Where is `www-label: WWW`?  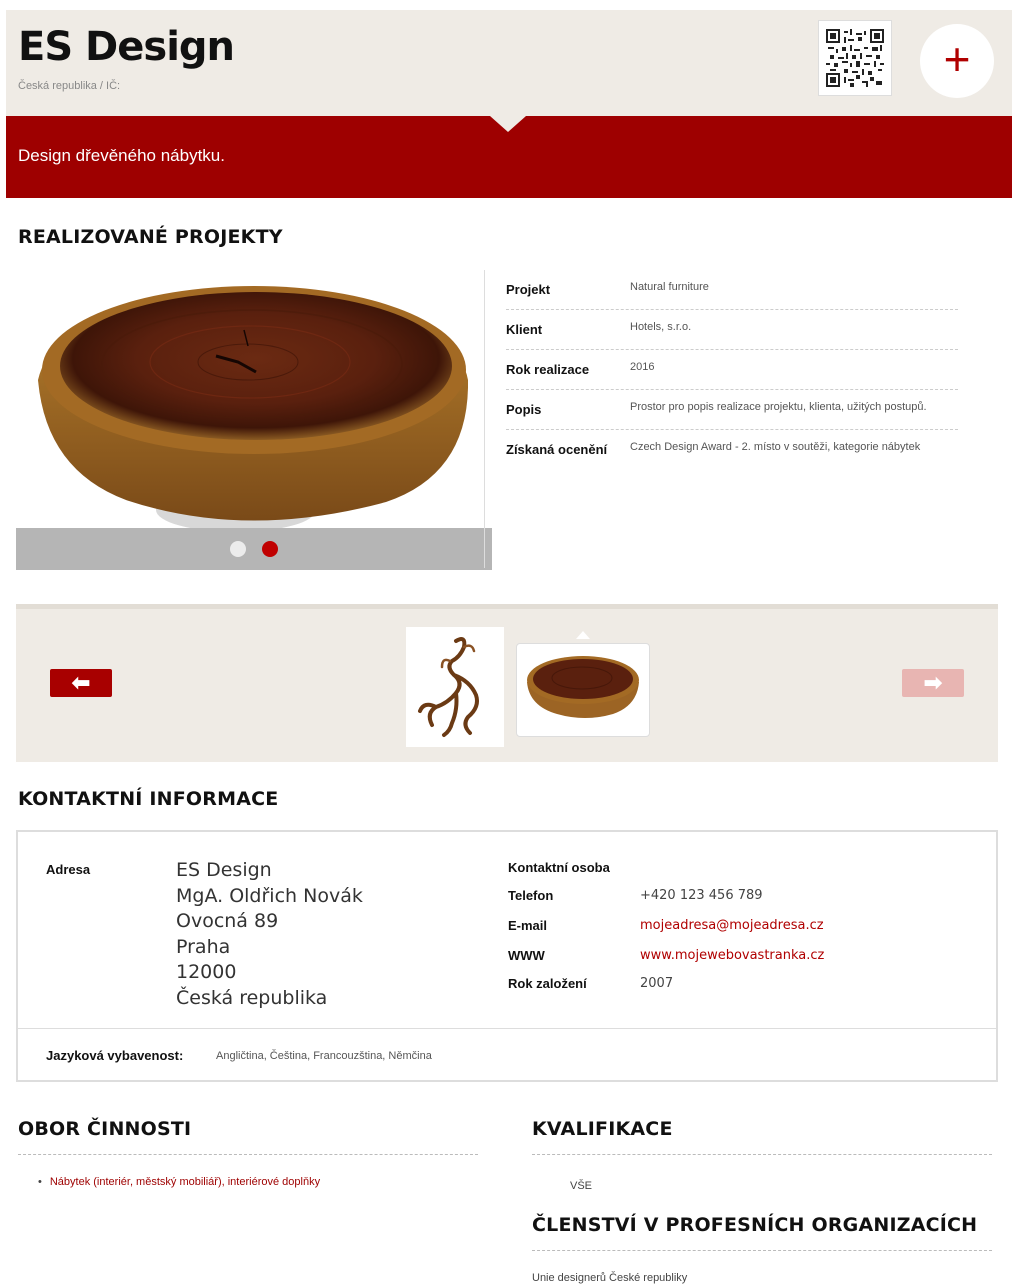 www-label: WWW is located at coordinates (526, 955).